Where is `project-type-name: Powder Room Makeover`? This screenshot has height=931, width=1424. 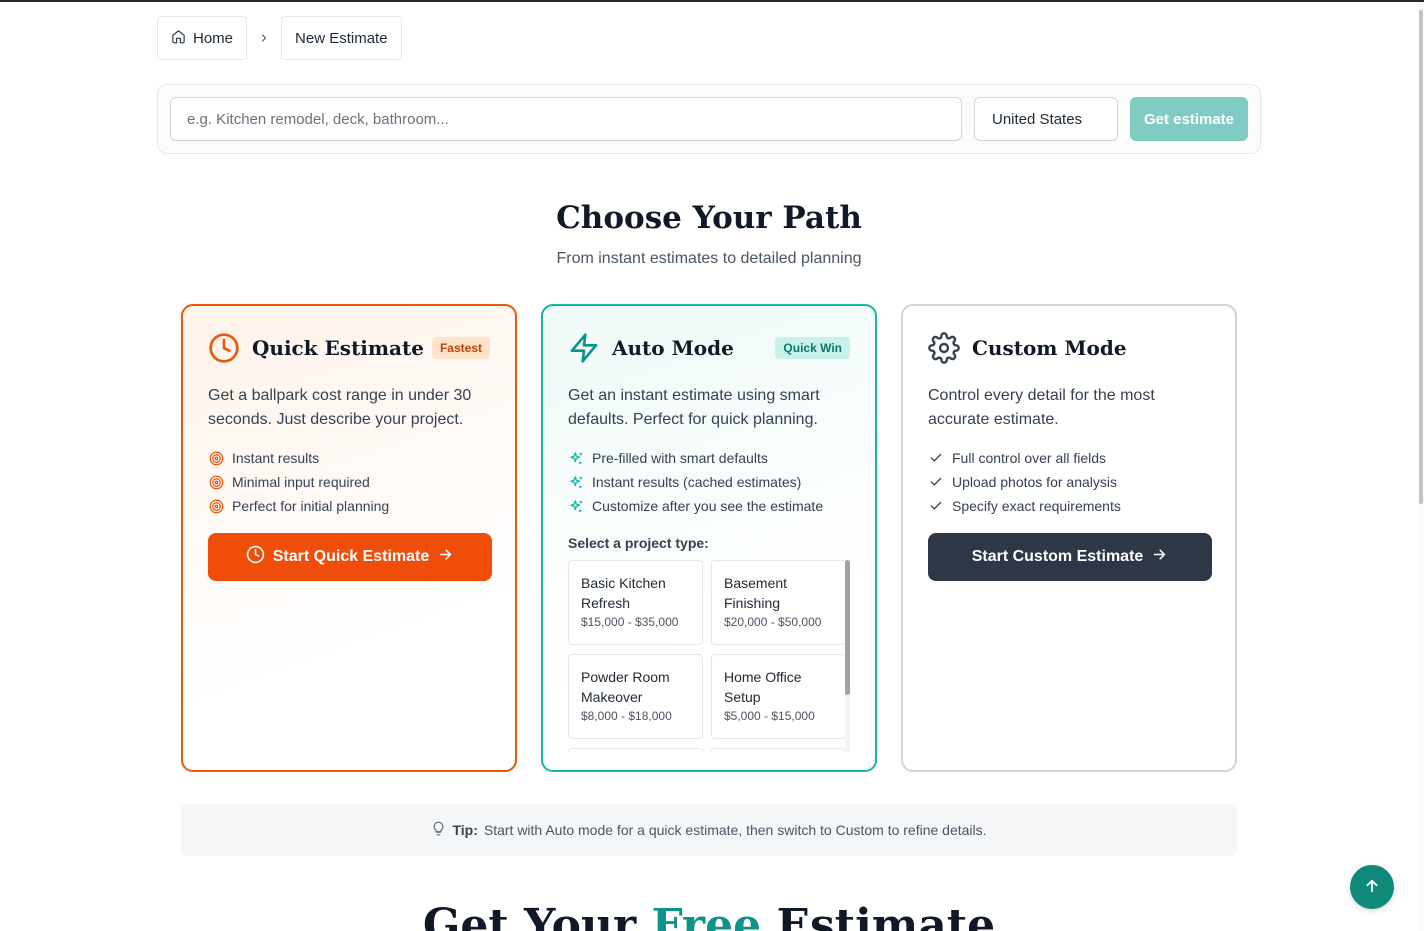
project-type-name: Powder Room Makeover is located at coordinates (625, 687).